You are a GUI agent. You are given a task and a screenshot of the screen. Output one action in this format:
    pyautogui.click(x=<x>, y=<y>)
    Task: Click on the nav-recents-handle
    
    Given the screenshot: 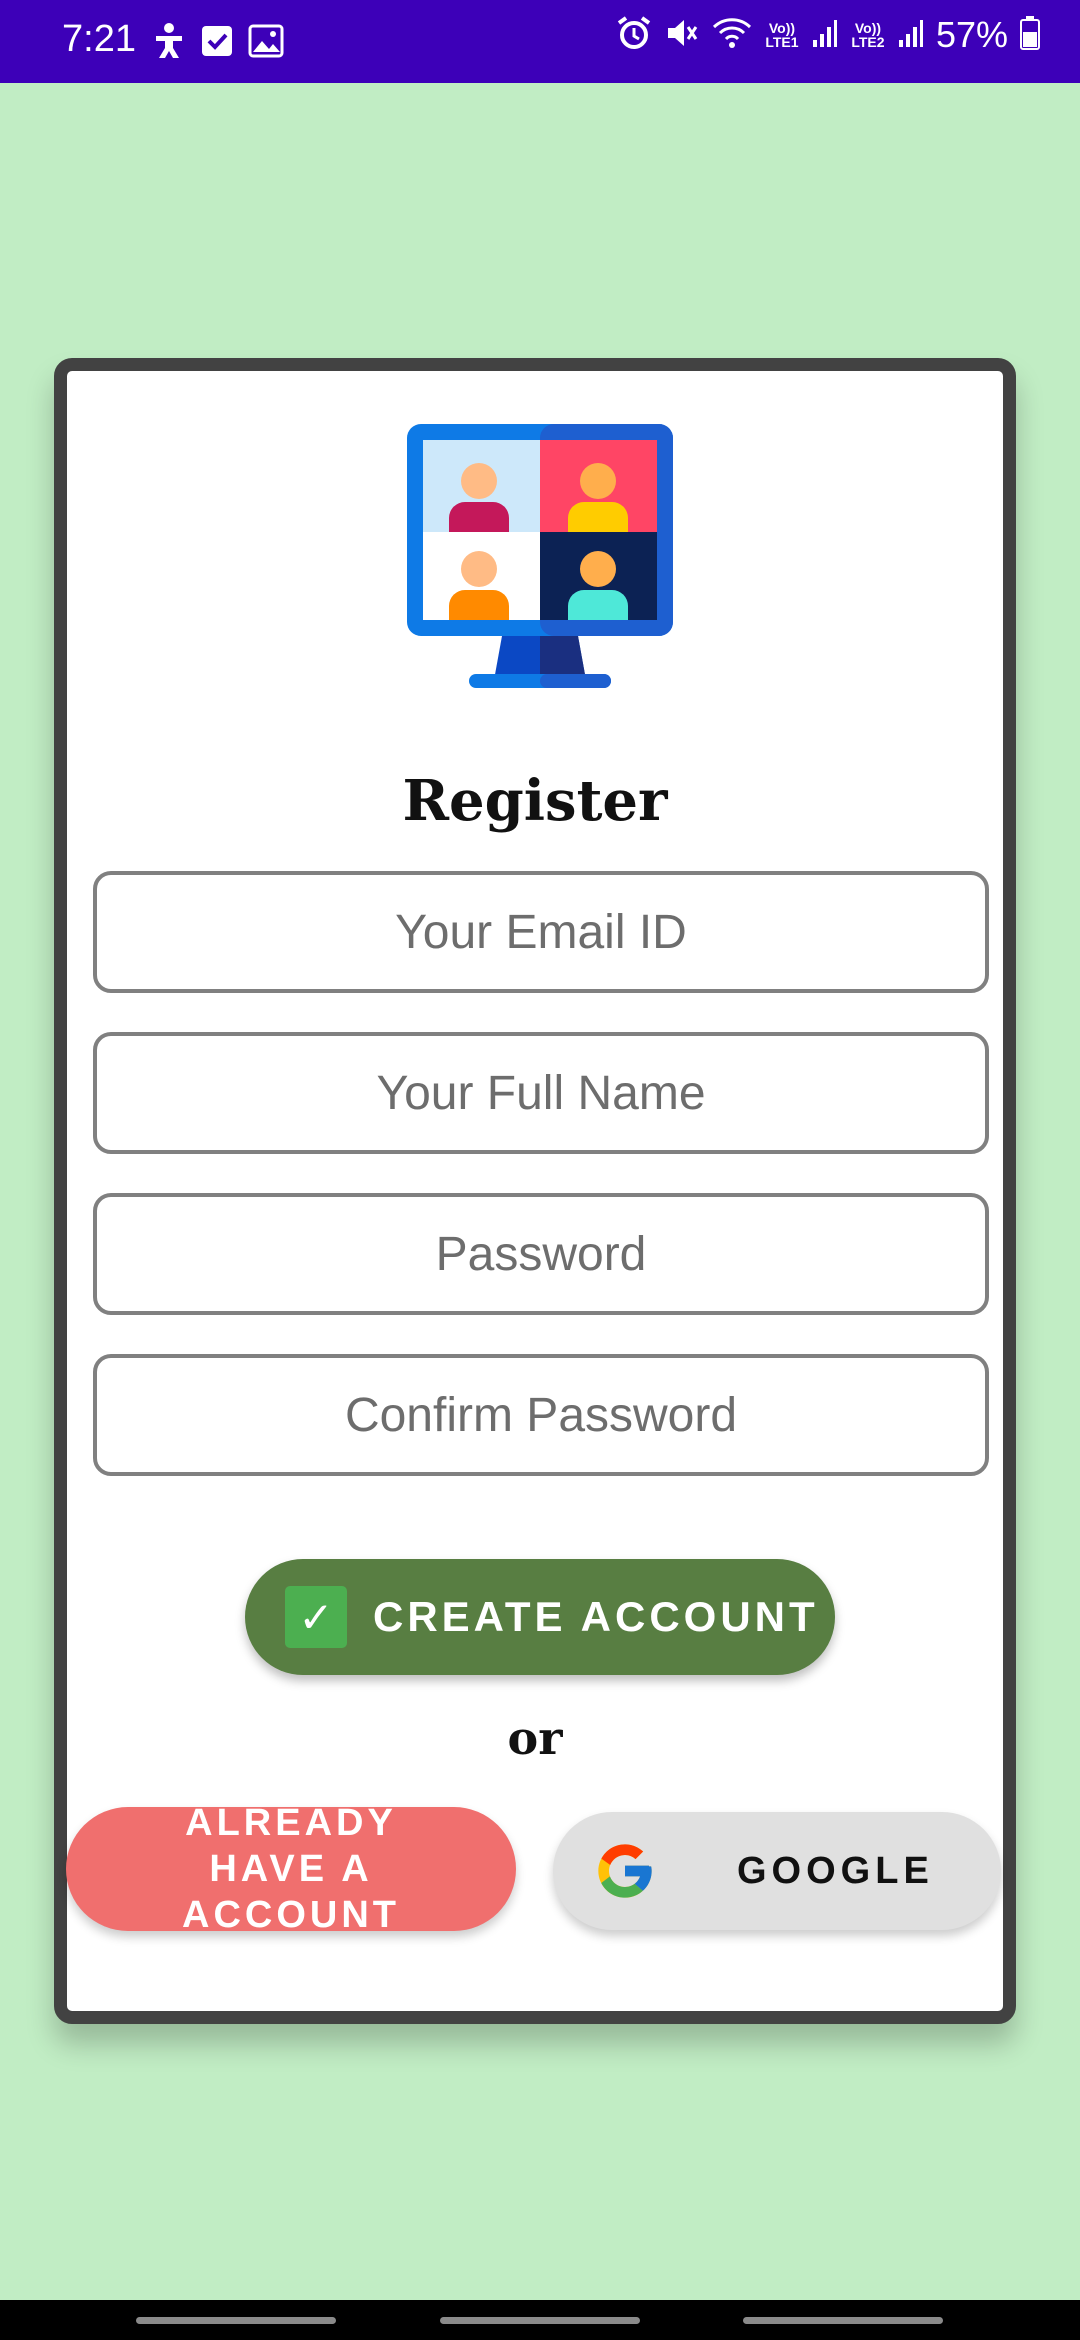 What is the action you would take?
    pyautogui.click(x=236, y=2320)
    